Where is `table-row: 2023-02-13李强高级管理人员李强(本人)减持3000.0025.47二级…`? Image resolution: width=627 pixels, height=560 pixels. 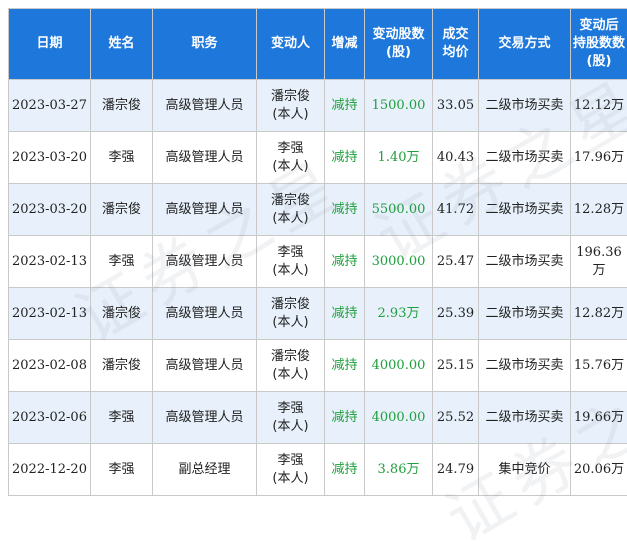 table-row: 2023-02-13李强高级管理人员李强(本人)减持3000.0025.47二级… is located at coordinates (318, 262).